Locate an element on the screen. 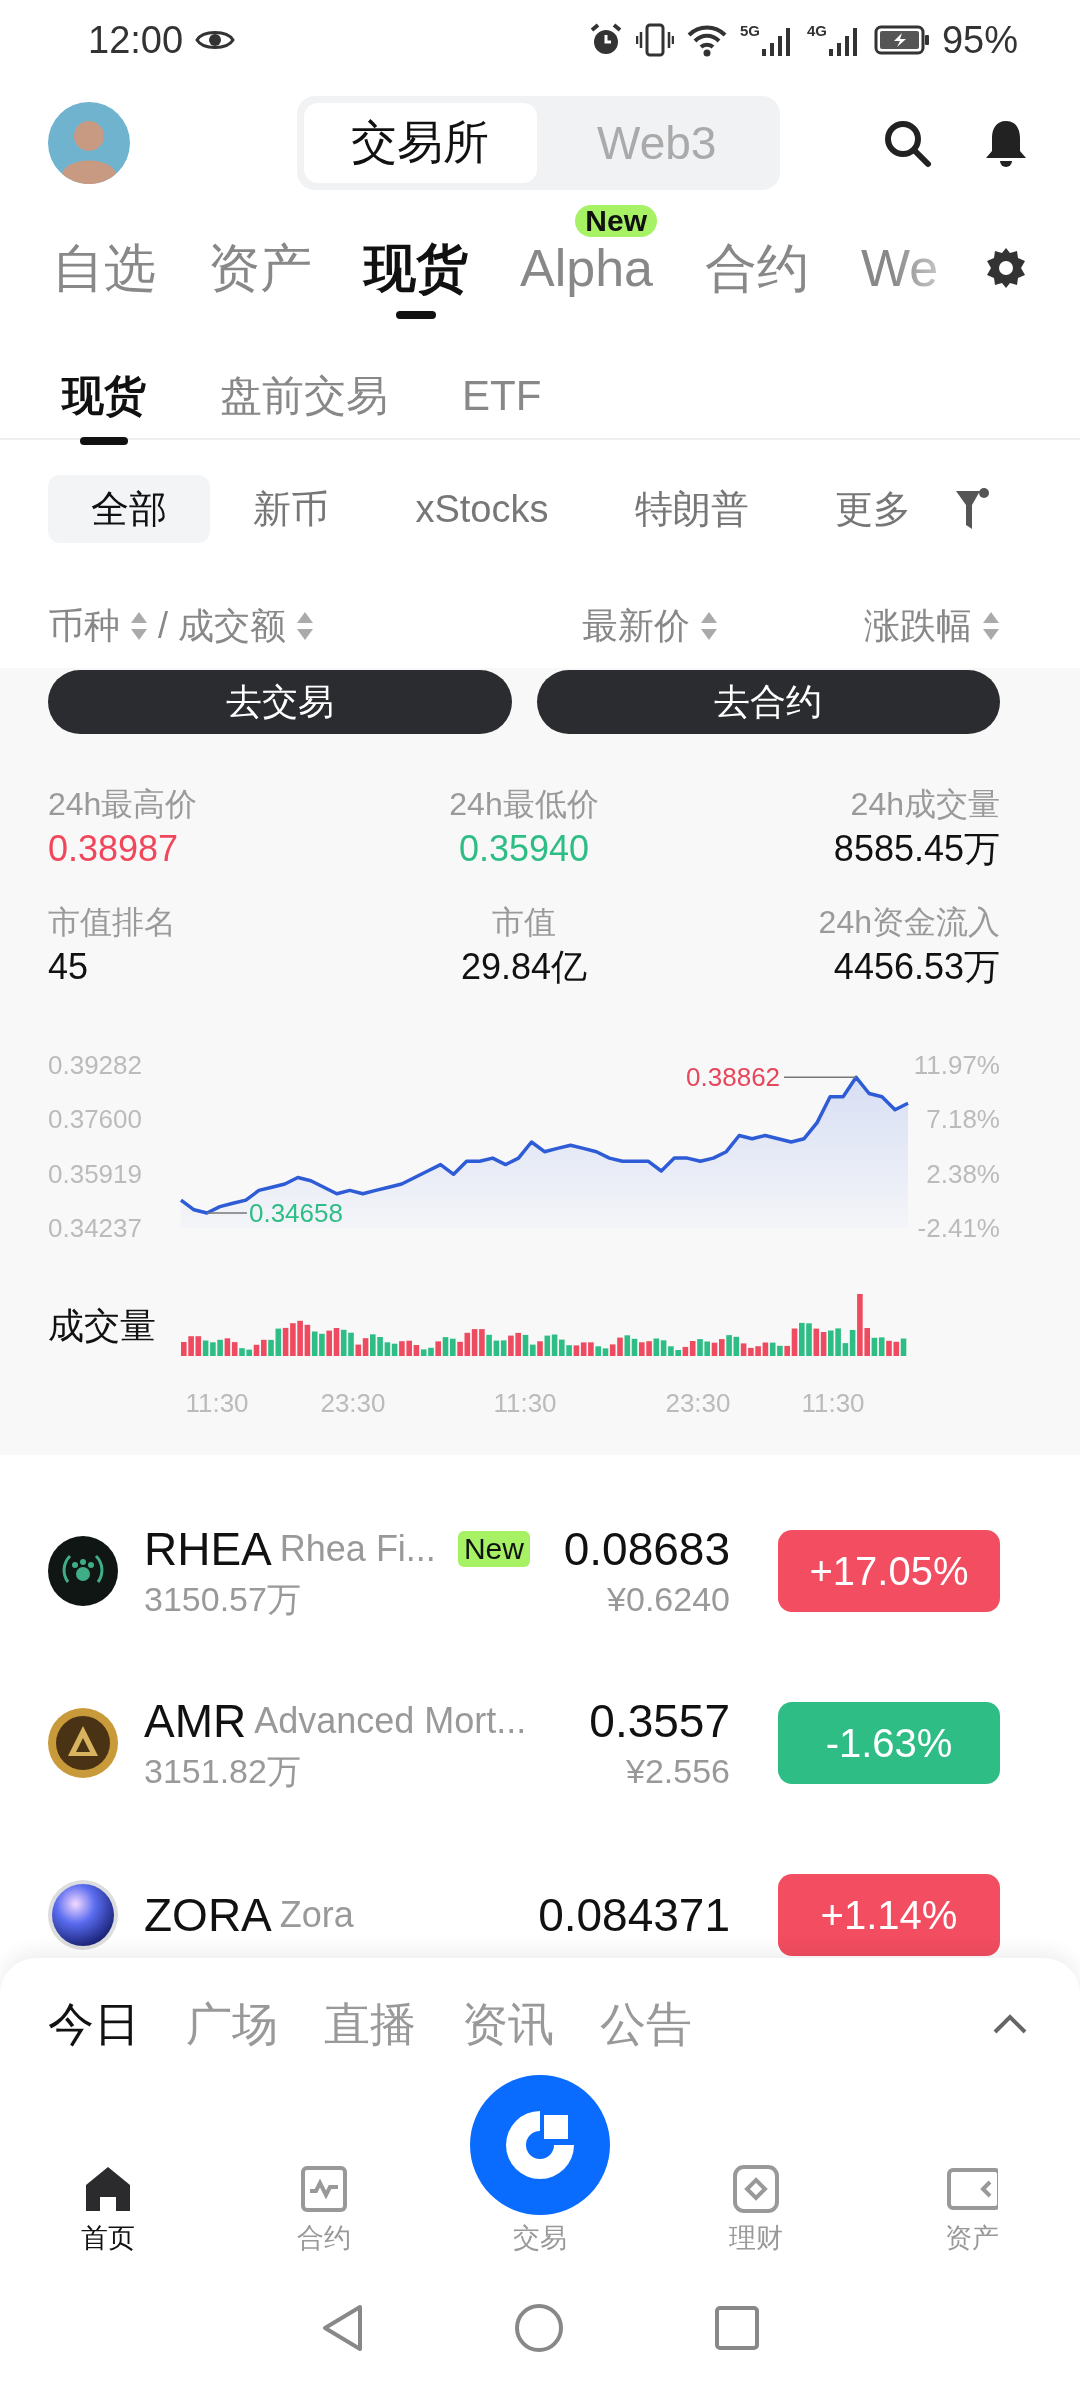  column-header-label: 涨跌幅 is located at coordinates (918, 626).